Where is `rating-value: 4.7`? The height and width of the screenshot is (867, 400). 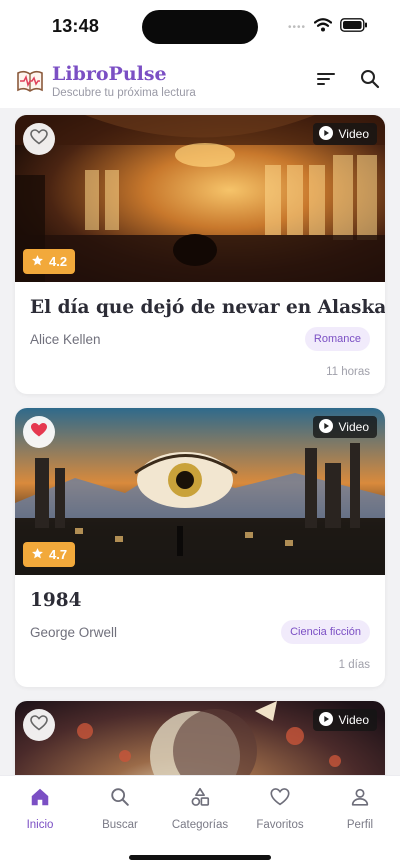
rating-value: 4.7 is located at coordinates (58, 554).